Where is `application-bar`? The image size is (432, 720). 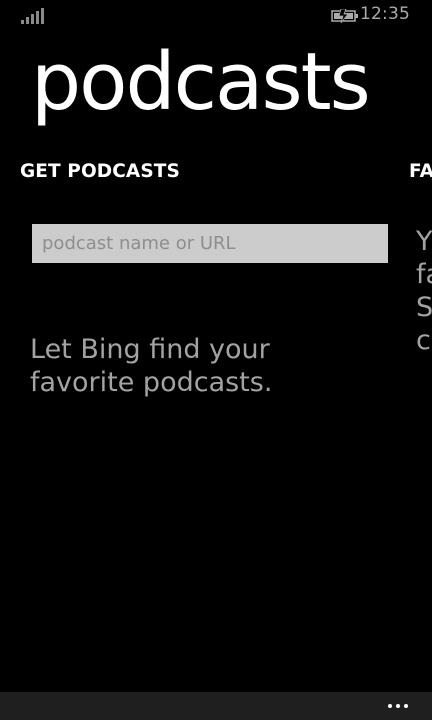 application-bar is located at coordinates (216, 706).